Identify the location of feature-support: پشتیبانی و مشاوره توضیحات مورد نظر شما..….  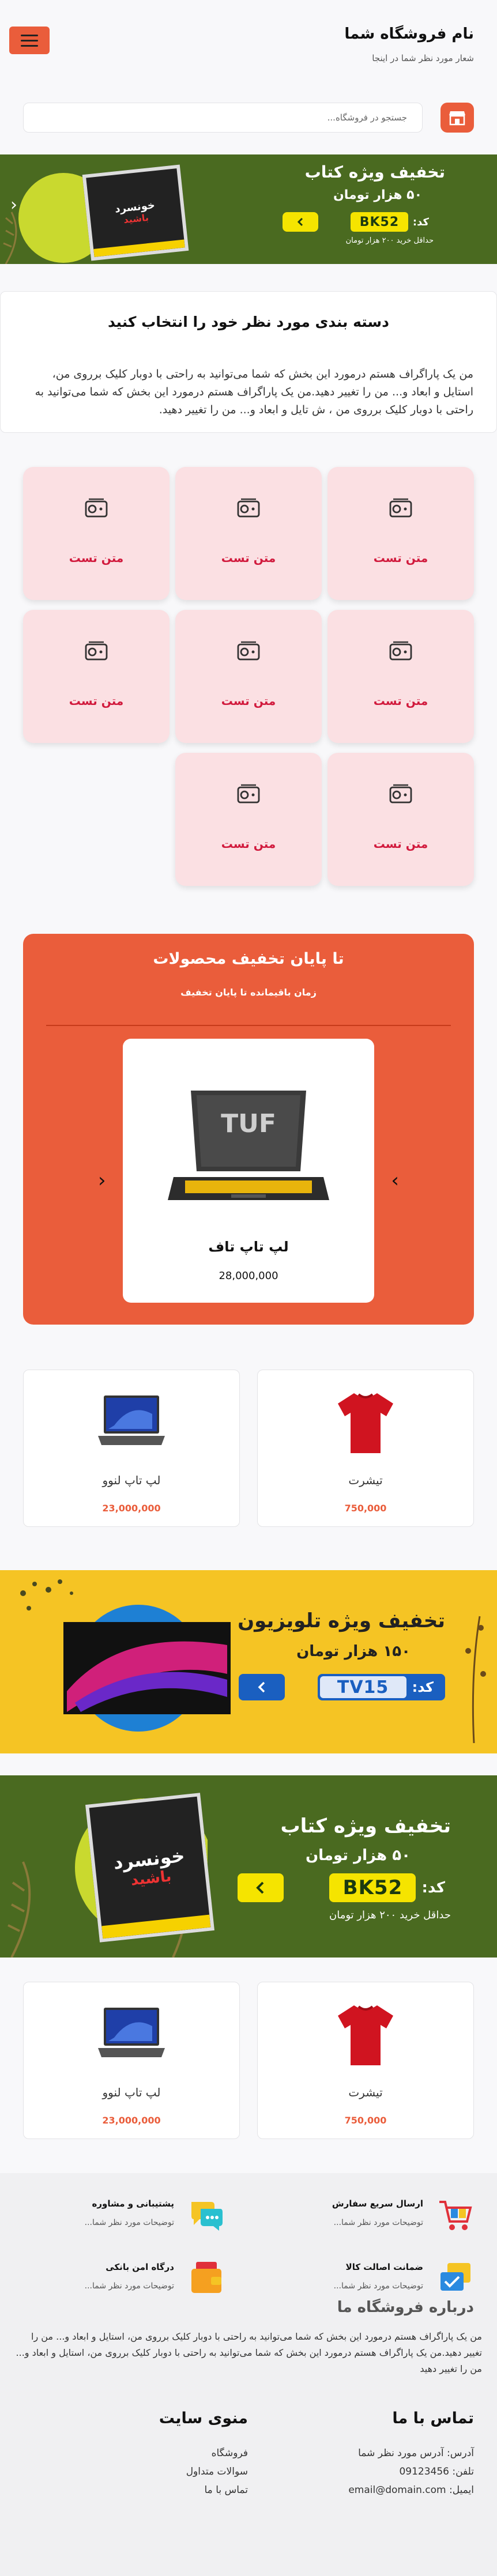
(115, 2216).